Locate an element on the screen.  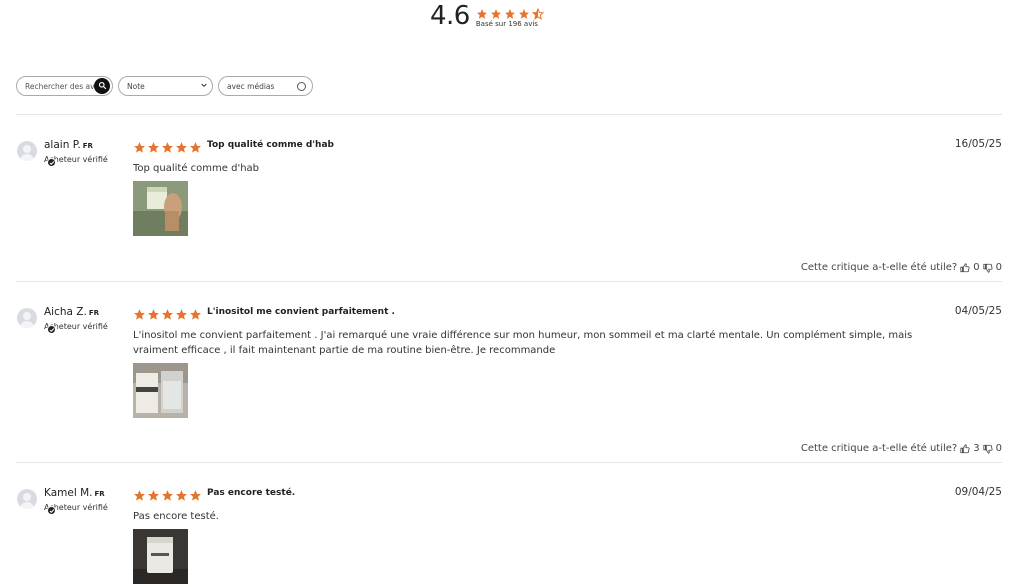
helpful-votes: Cette critique a-t-elle été utile? 0 0 is located at coordinates (901, 267).